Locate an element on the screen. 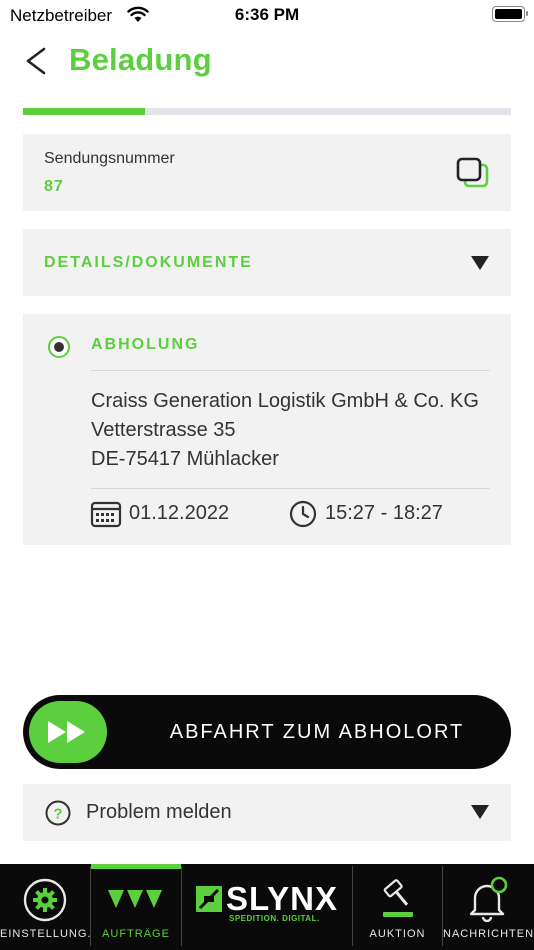 Image resolution: width=534 pixels, height=950 pixels. gavel-icon is located at coordinates (398, 898).